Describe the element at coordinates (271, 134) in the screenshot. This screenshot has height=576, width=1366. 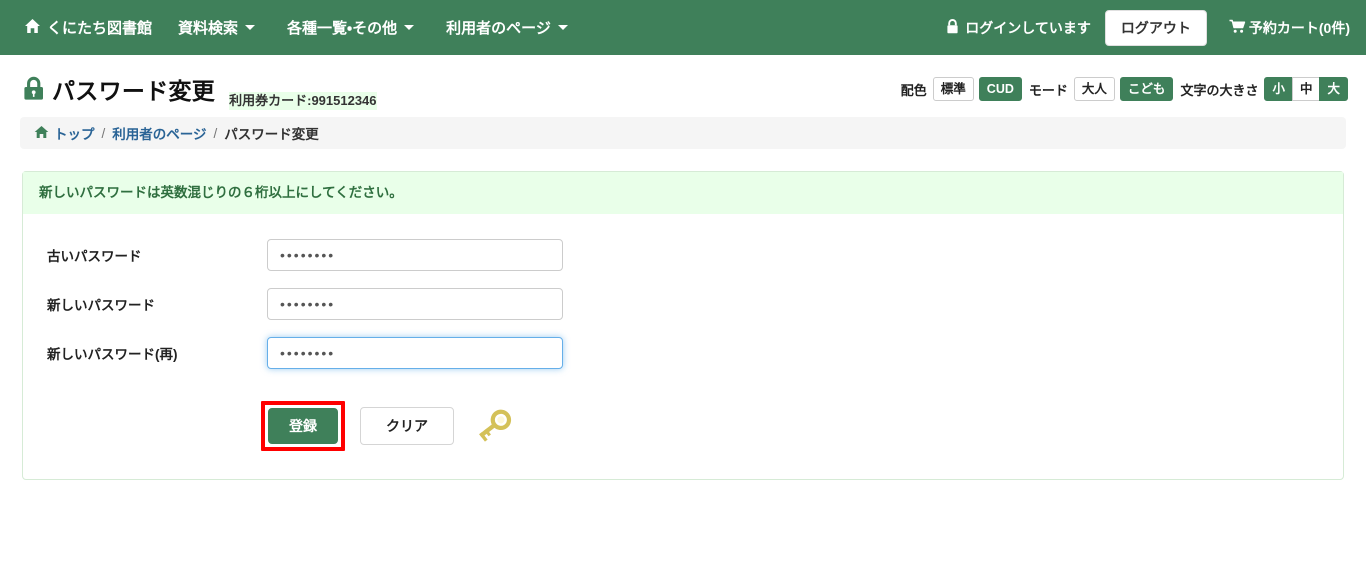
I see `breadcrumb-item-current: パスワード変更` at that location.